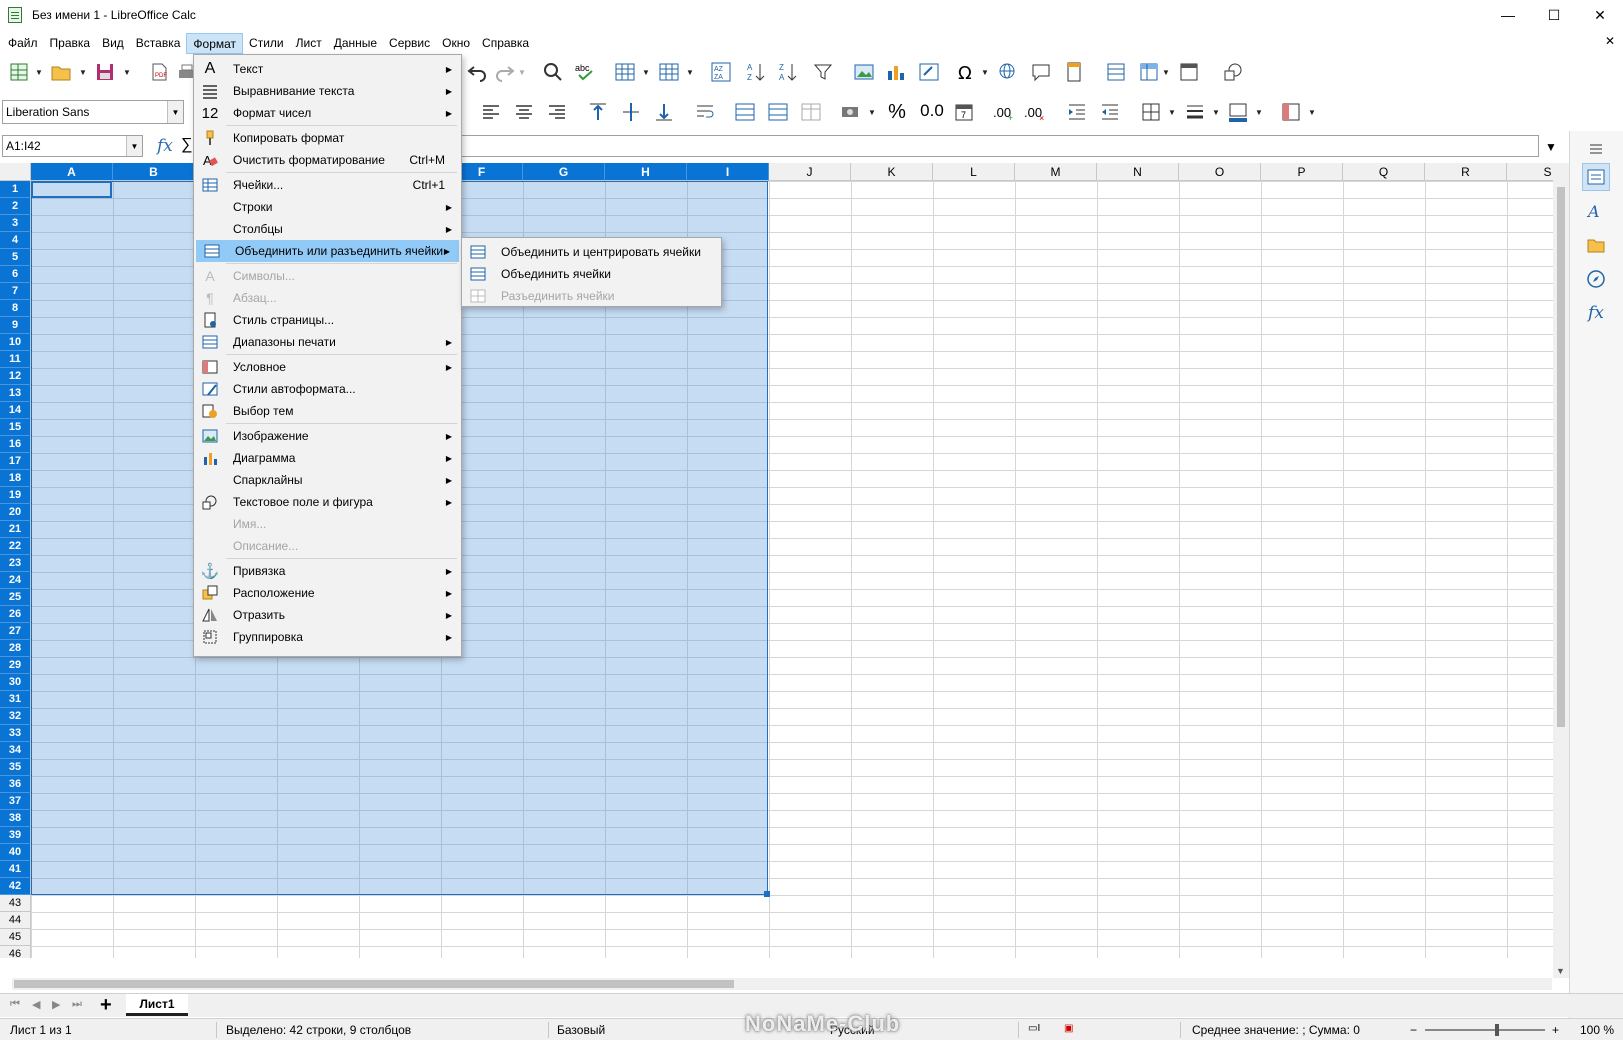 This screenshot has width=1623, height=1040. Describe the element at coordinates (15, 257) in the screenshot. I see `row-header-5: 5` at that location.